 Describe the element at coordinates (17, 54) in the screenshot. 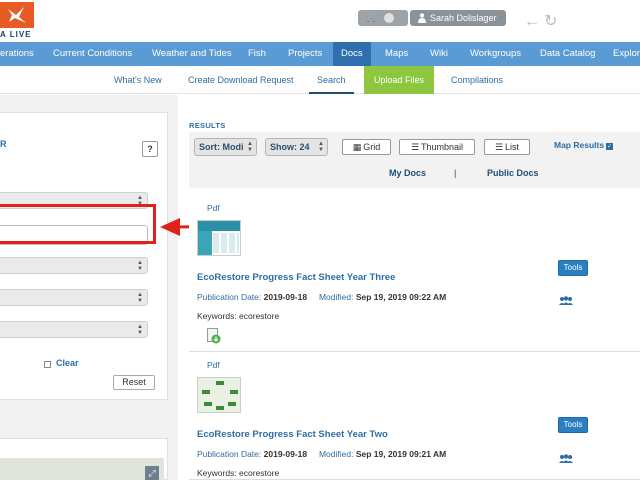

I see `nav-operations: erations` at that location.